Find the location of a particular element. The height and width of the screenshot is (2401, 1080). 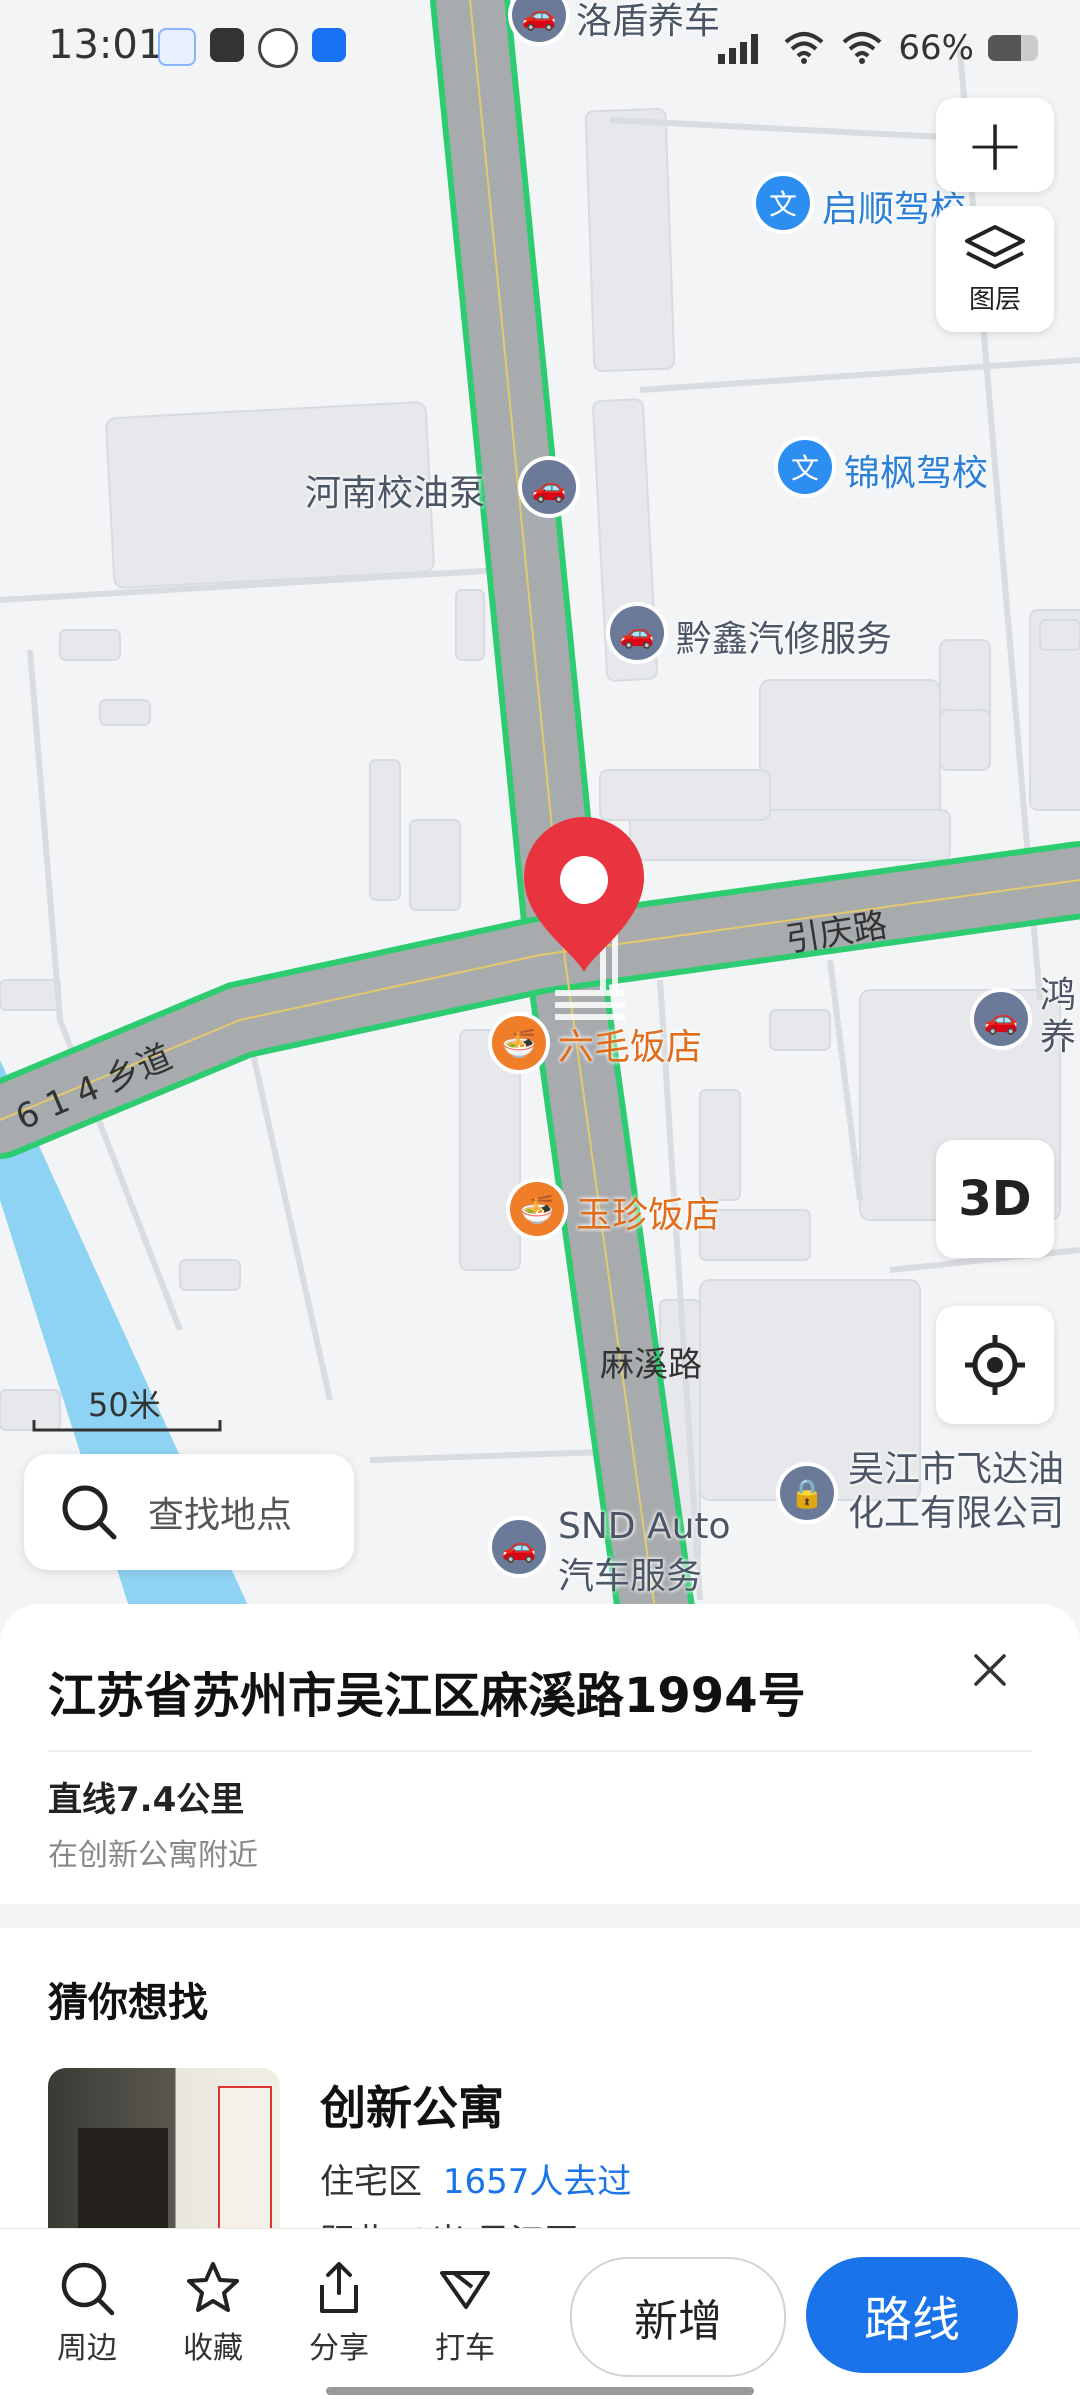

locate-button is located at coordinates (995, 1365).